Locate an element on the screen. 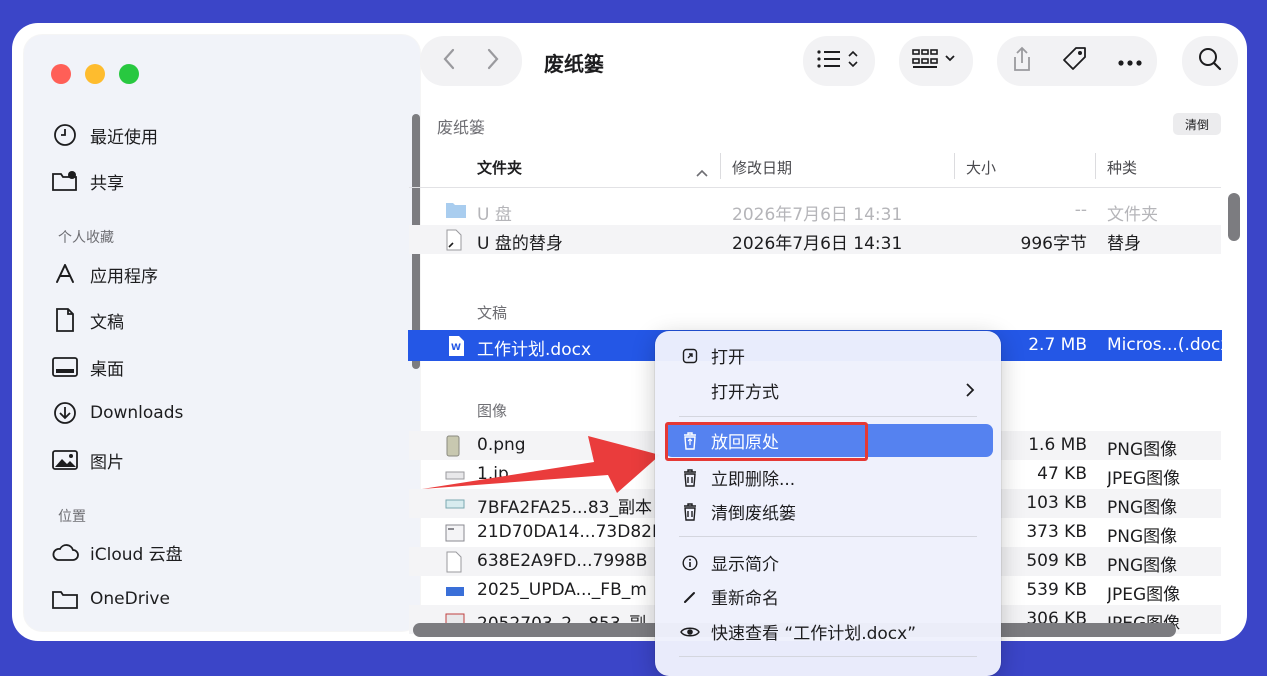 The height and width of the screenshot is (676, 1267). actions-pill is located at coordinates (1077, 61).